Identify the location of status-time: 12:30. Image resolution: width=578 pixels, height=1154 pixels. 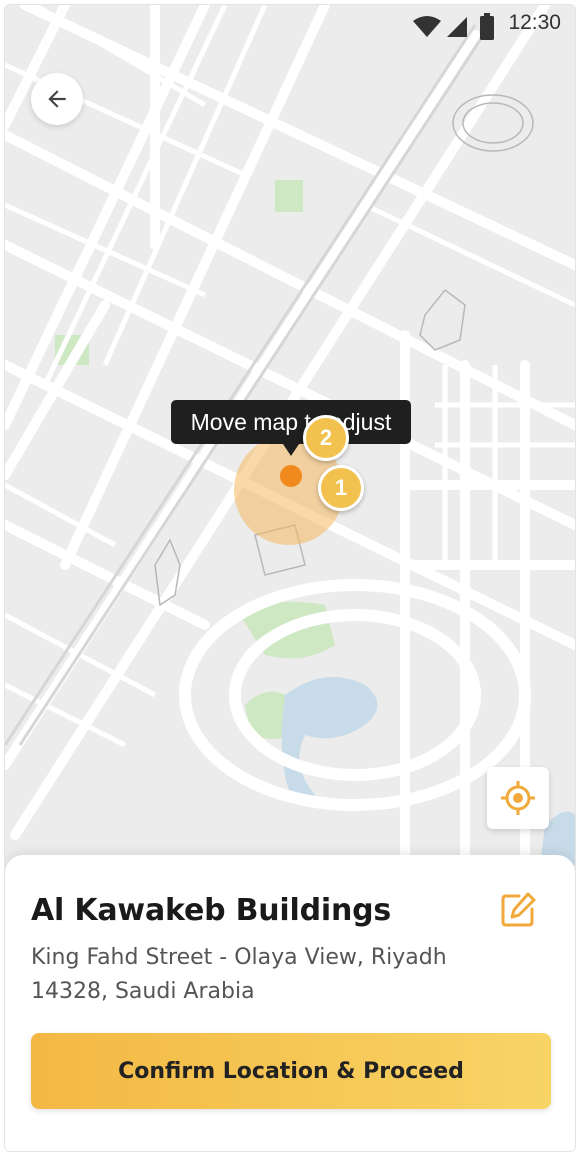
(534, 22).